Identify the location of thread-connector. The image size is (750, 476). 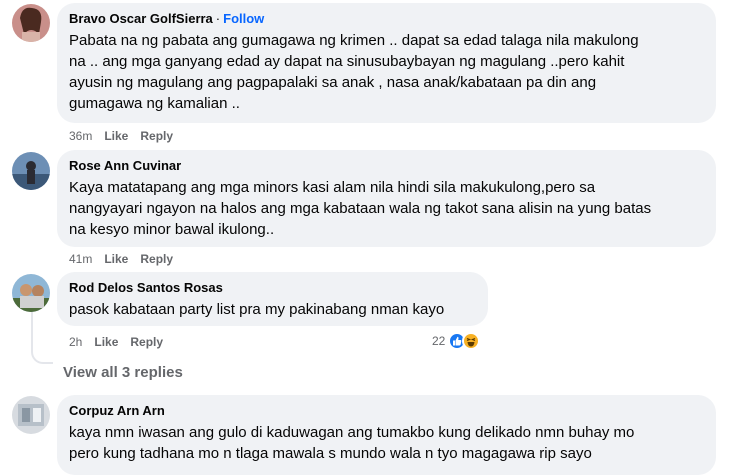
(42, 335).